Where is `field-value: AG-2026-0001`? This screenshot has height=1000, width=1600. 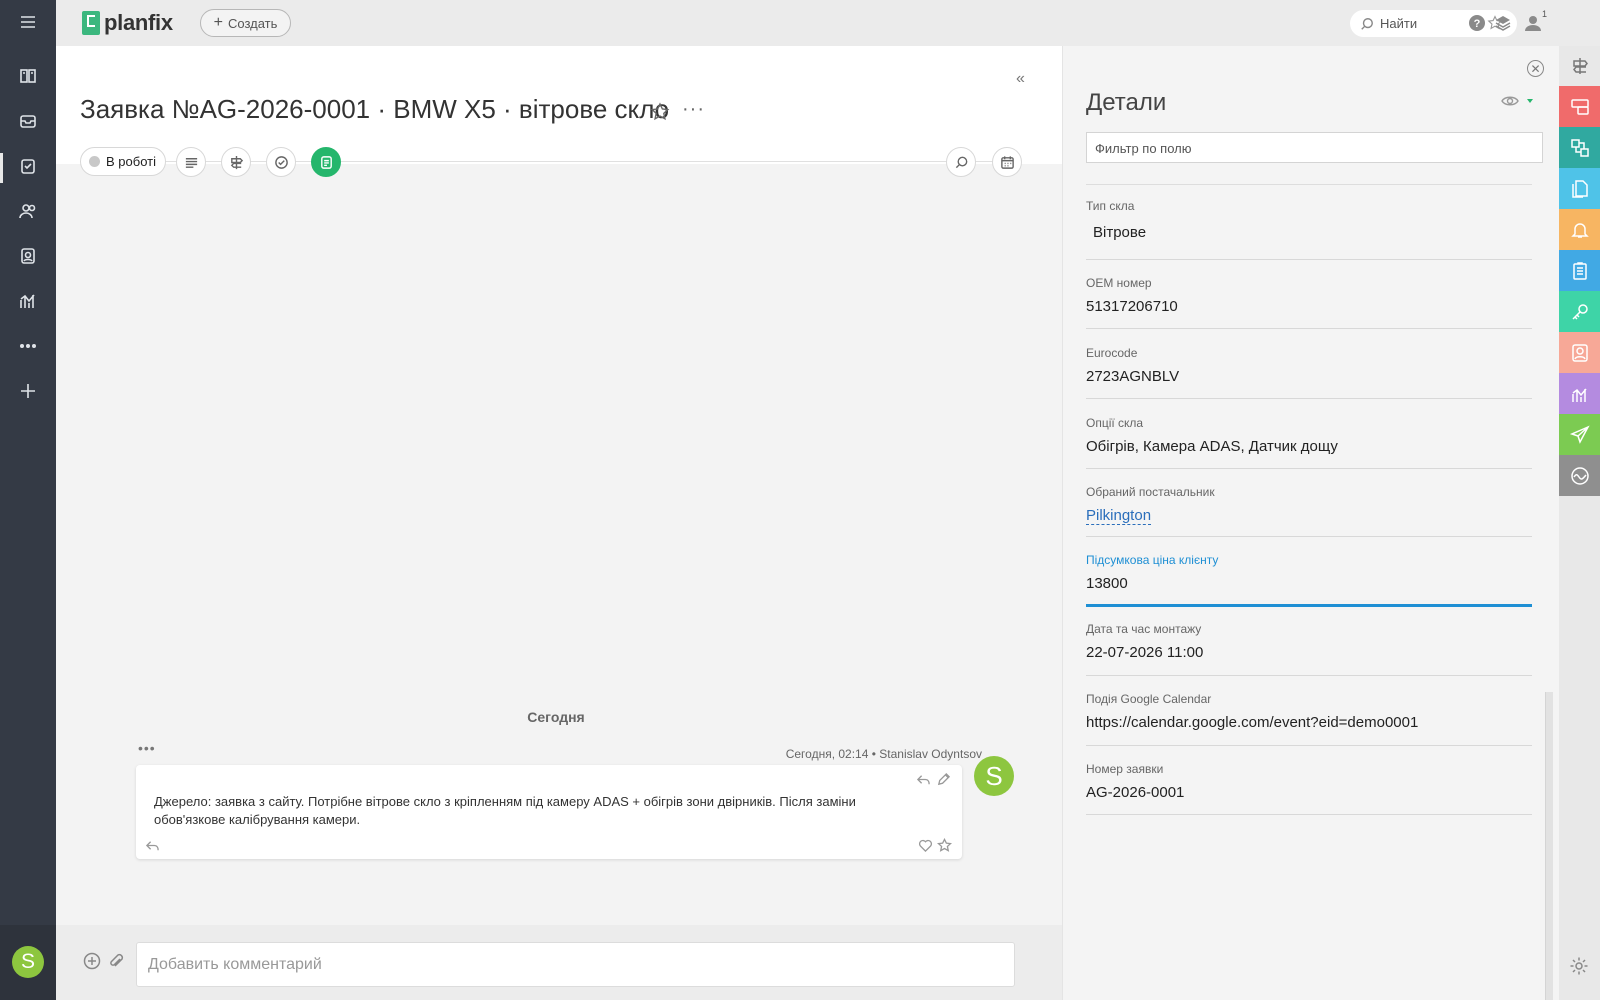 field-value: AG-2026-0001 is located at coordinates (1135, 792).